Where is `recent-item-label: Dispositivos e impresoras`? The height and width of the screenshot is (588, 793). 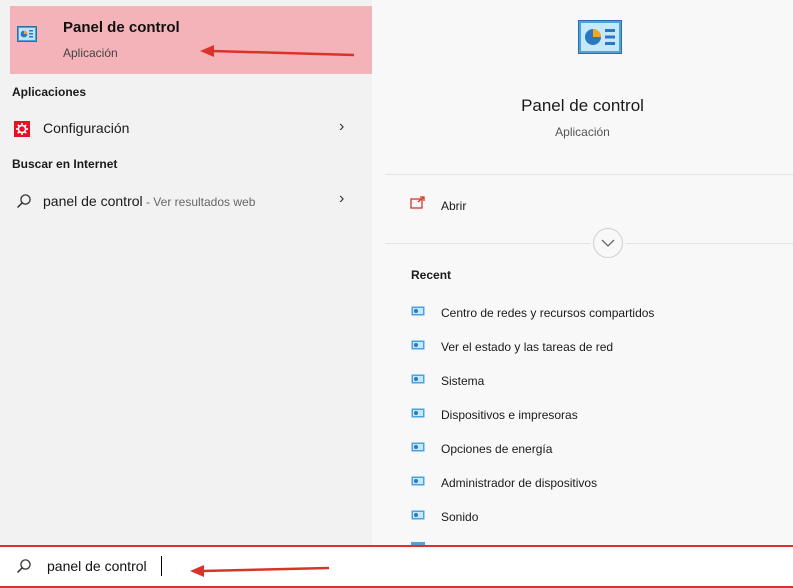
recent-item-label: Dispositivos e impresoras is located at coordinates (509, 415).